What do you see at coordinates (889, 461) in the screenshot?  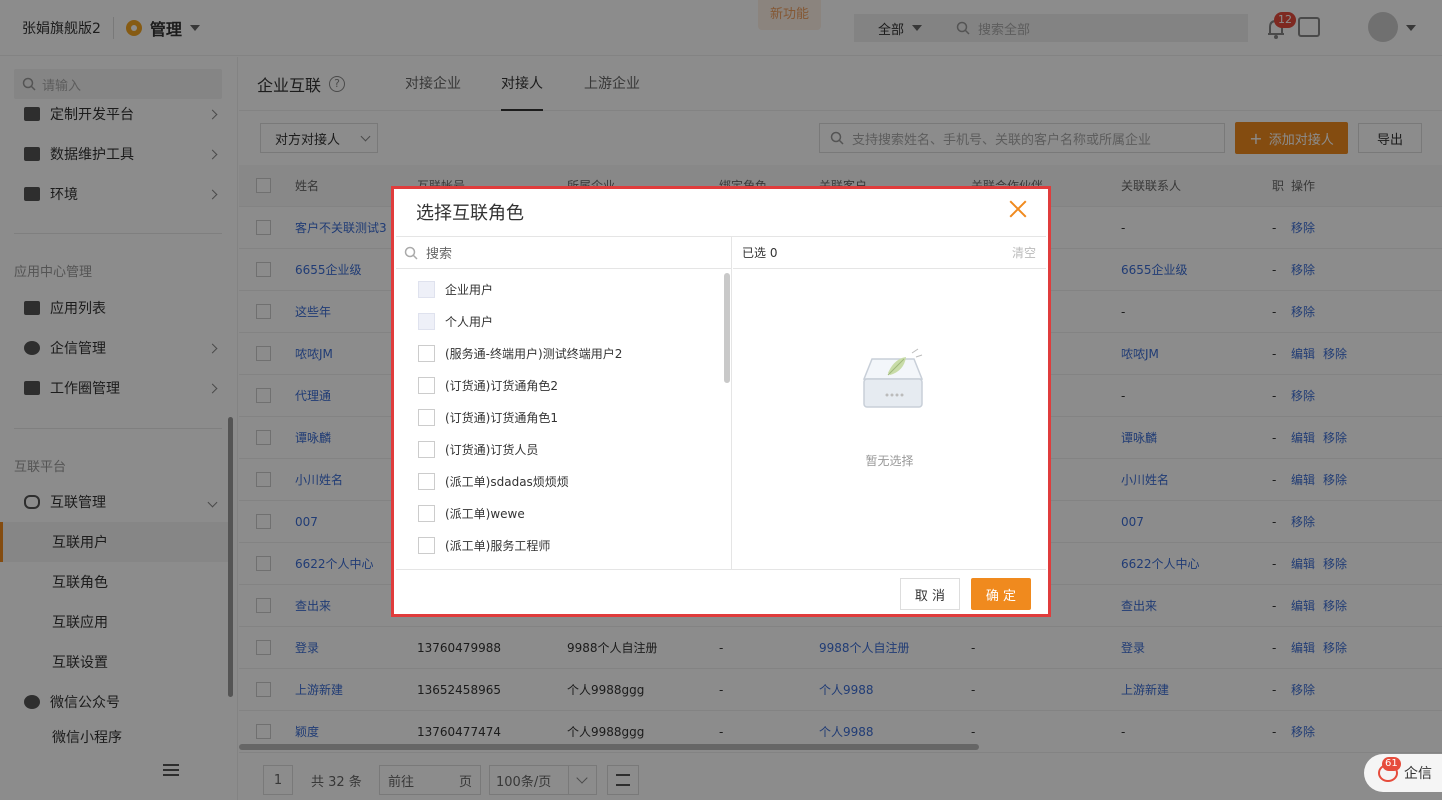 I see `empty-state-text: 暂无选择` at bounding box center [889, 461].